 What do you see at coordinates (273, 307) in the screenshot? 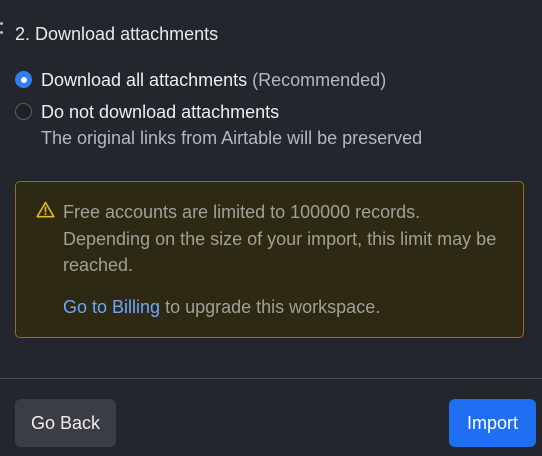
I see `billing-suffix: to upgrade this workspace.` at bounding box center [273, 307].